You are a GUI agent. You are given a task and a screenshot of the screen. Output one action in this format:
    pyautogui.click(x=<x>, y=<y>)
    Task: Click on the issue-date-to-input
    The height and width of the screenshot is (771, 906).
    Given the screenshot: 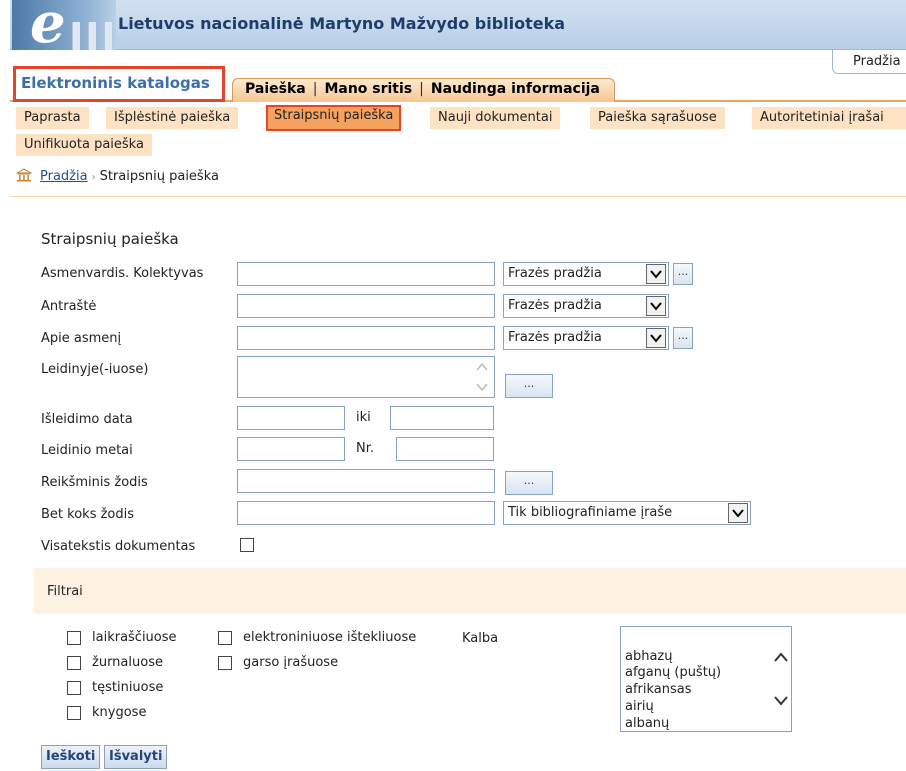 What is the action you would take?
    pyautogui.click(x=442, y=418)
    